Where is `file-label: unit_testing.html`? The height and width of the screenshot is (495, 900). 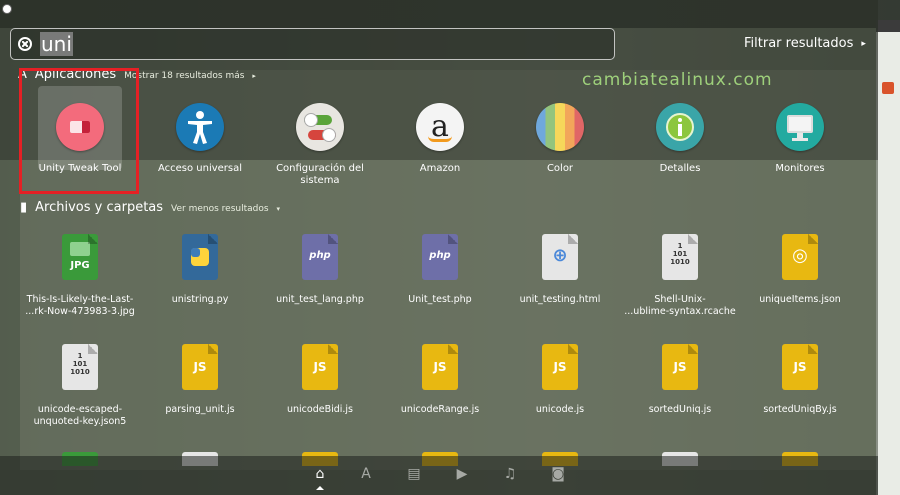
file-label: unit_testing.html is located at coordinates (560, 299).